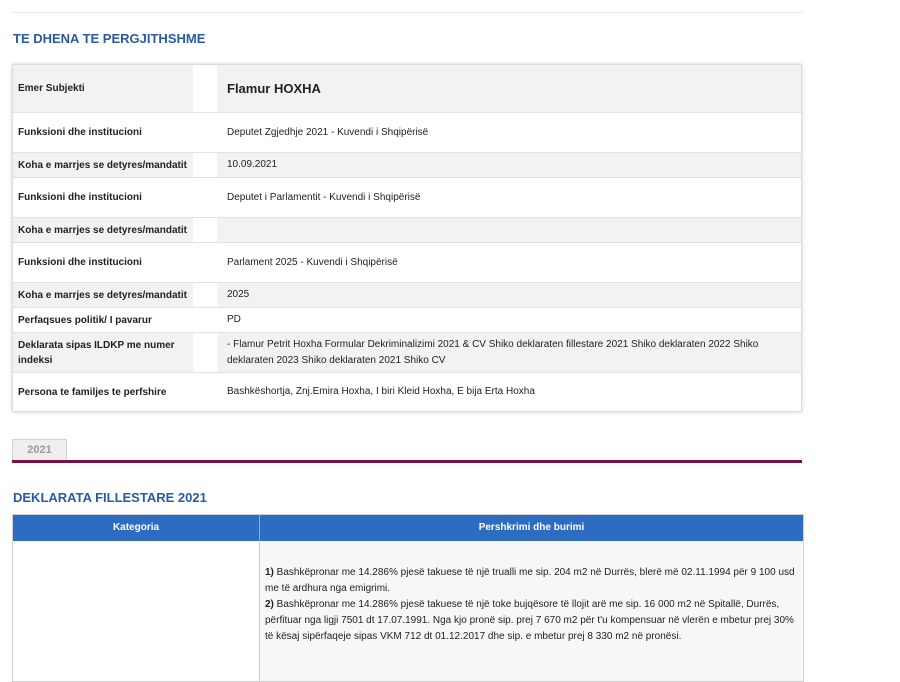 The width and height of the screenshot is (900, 682). I want to click on category-column-header: Kategoria, so click(136, 528).